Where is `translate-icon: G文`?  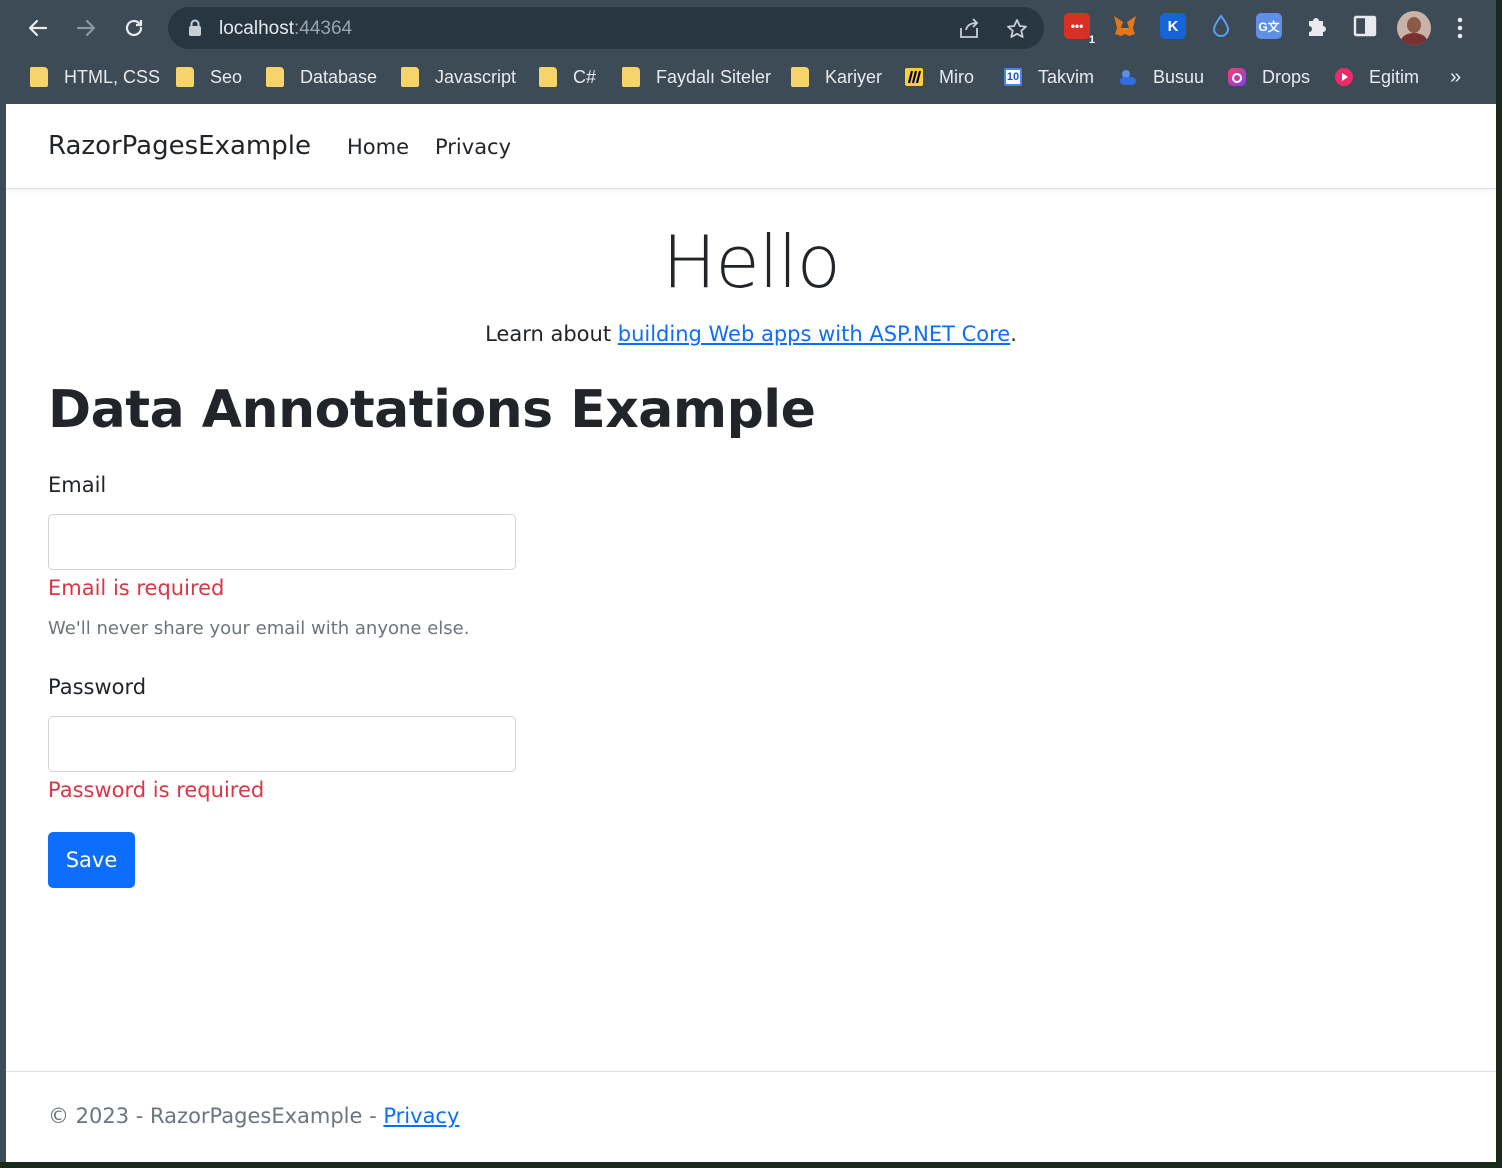
translate-icon: G文 is located at coordinates (1269, 26).